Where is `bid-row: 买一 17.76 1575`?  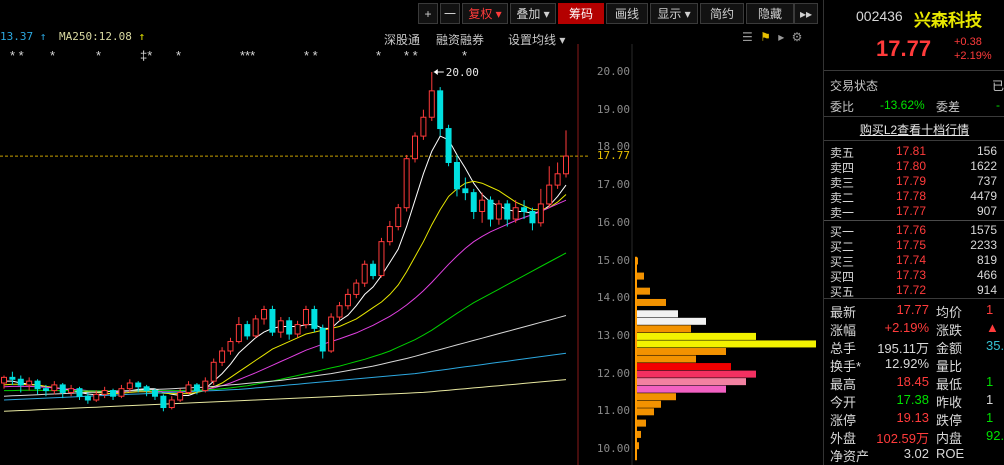
bid-row: 买一 17.76 1575 is located at coordinates (914, 231).